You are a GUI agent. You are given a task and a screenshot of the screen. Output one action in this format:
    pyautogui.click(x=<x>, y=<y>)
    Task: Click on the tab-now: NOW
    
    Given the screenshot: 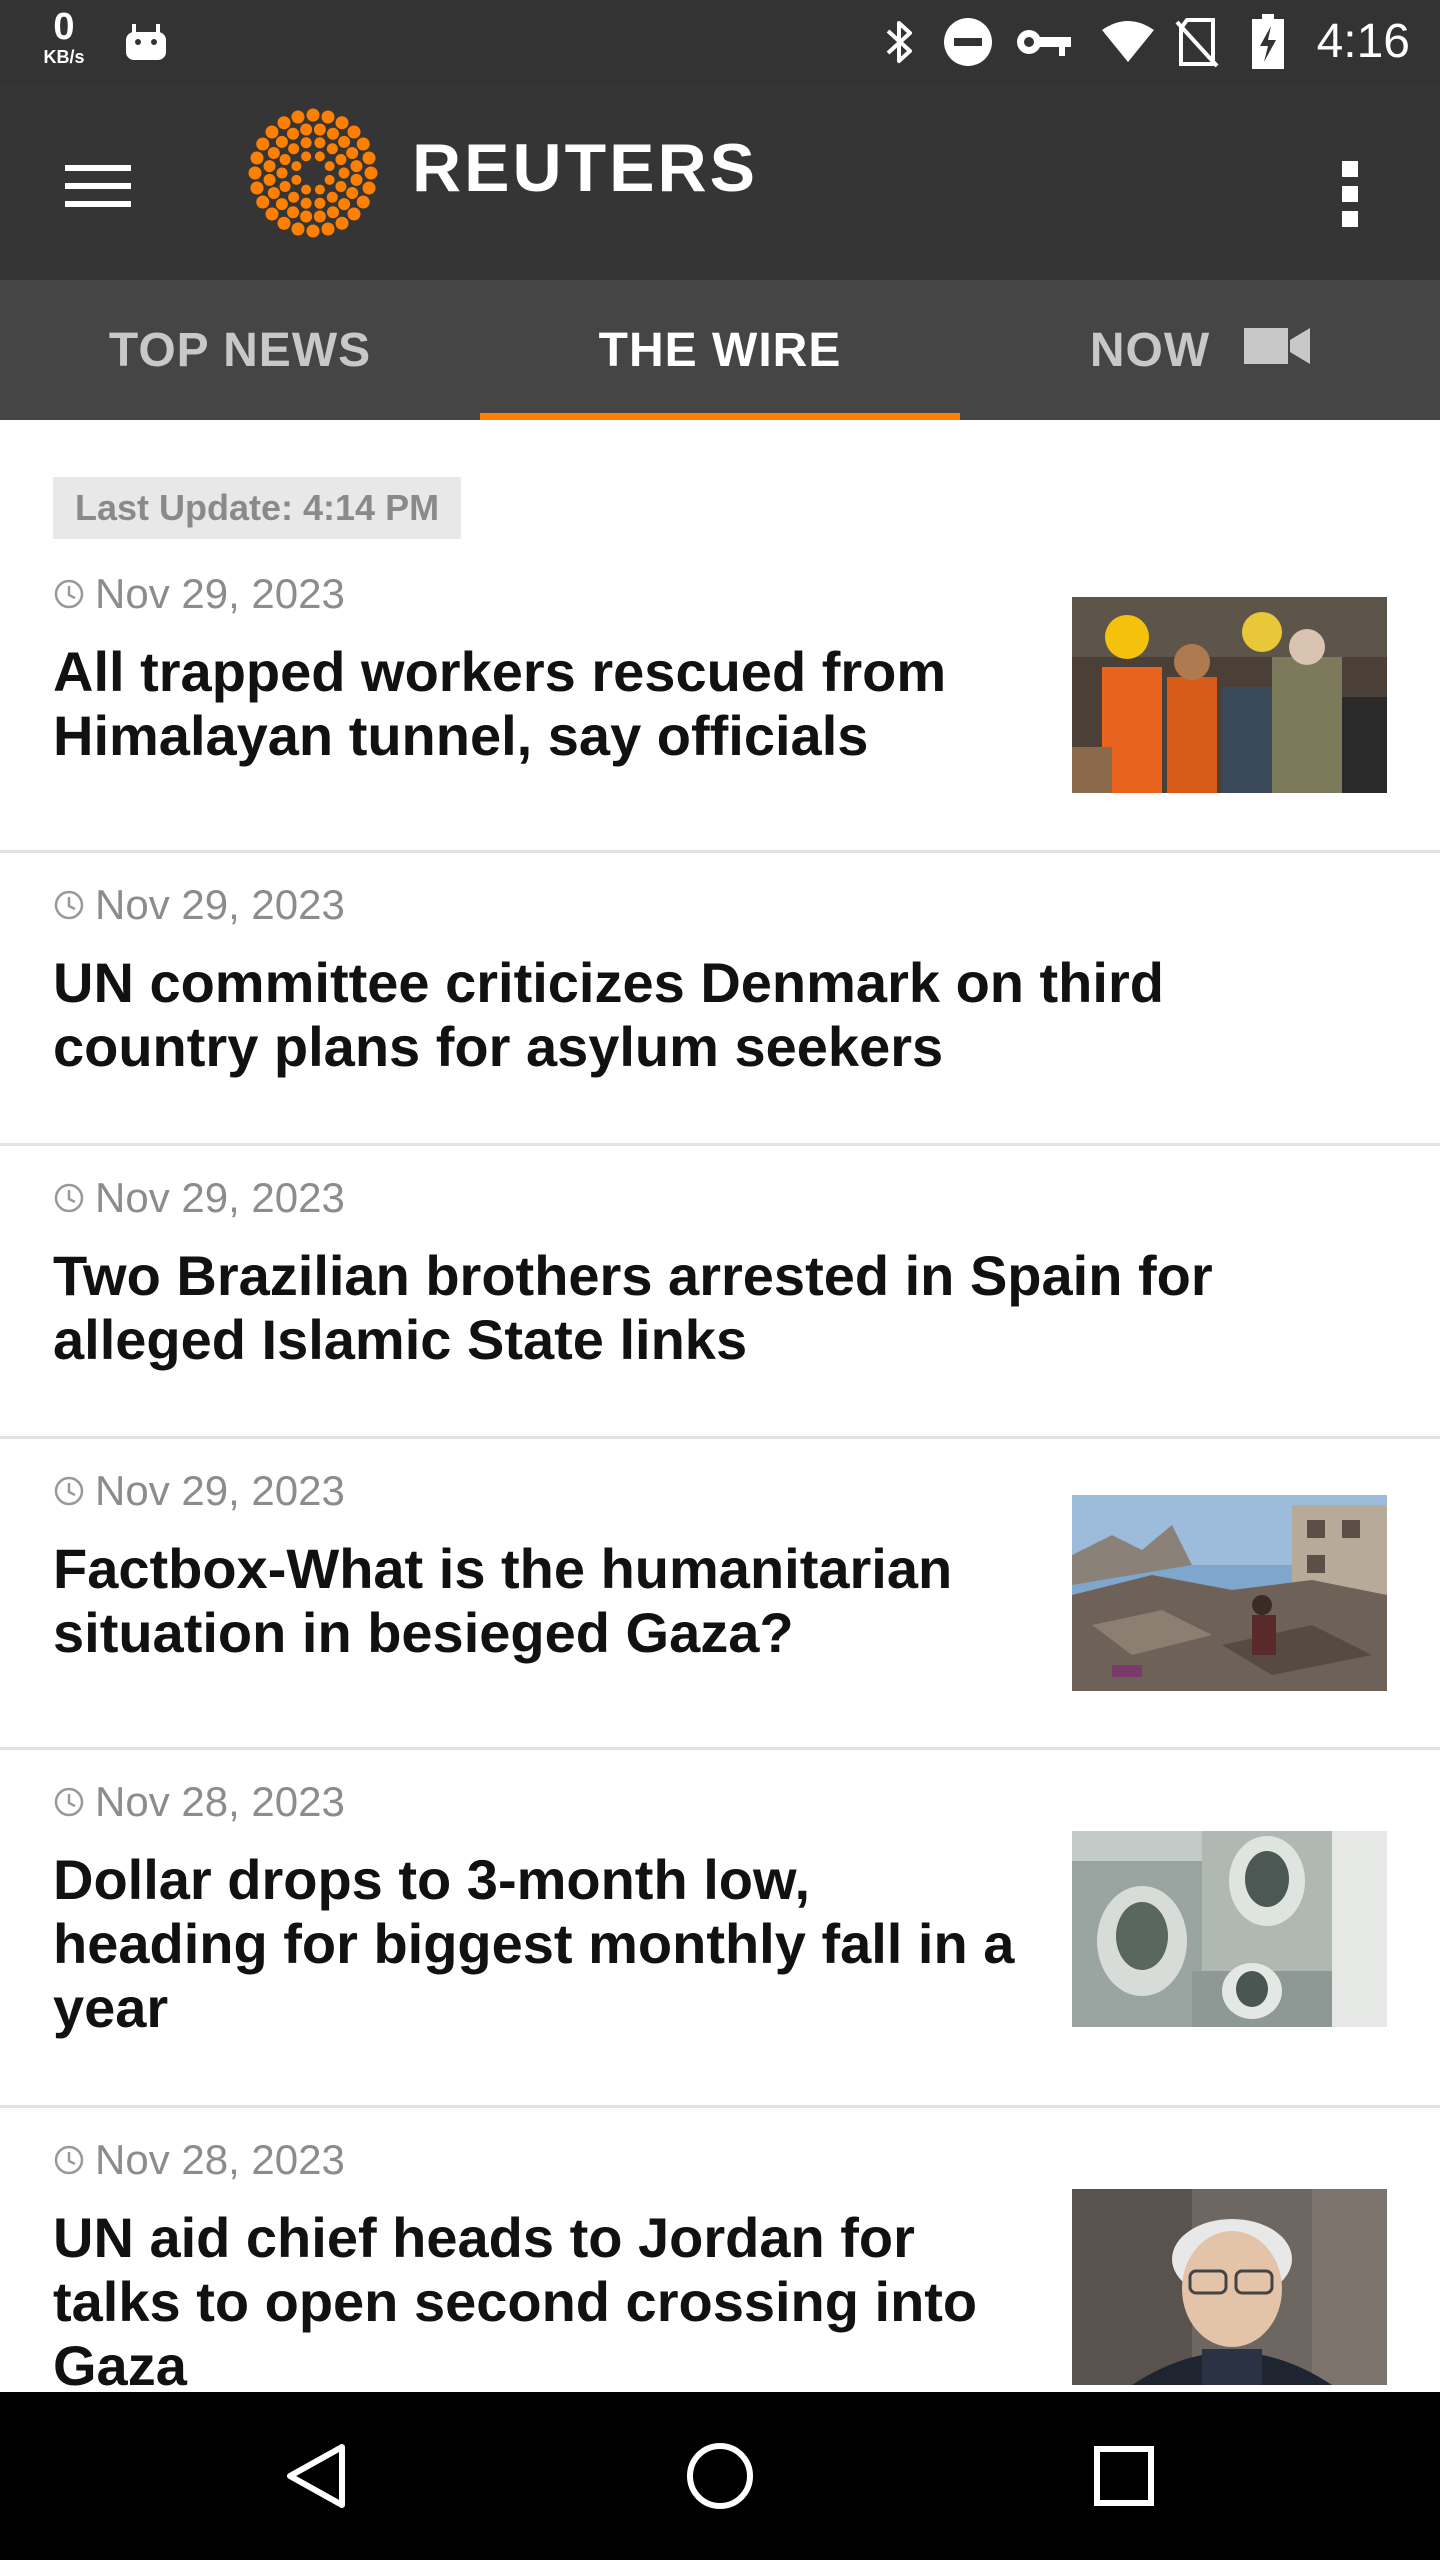 What is the action you would take?
    pyautogui.click(x=1200, y=350)
    